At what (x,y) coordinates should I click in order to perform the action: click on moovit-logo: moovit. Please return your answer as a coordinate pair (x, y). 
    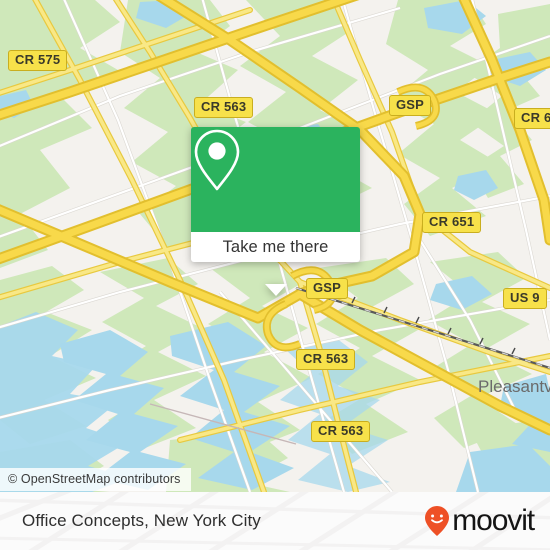
    Looking at the image, I should click on (479, 520).